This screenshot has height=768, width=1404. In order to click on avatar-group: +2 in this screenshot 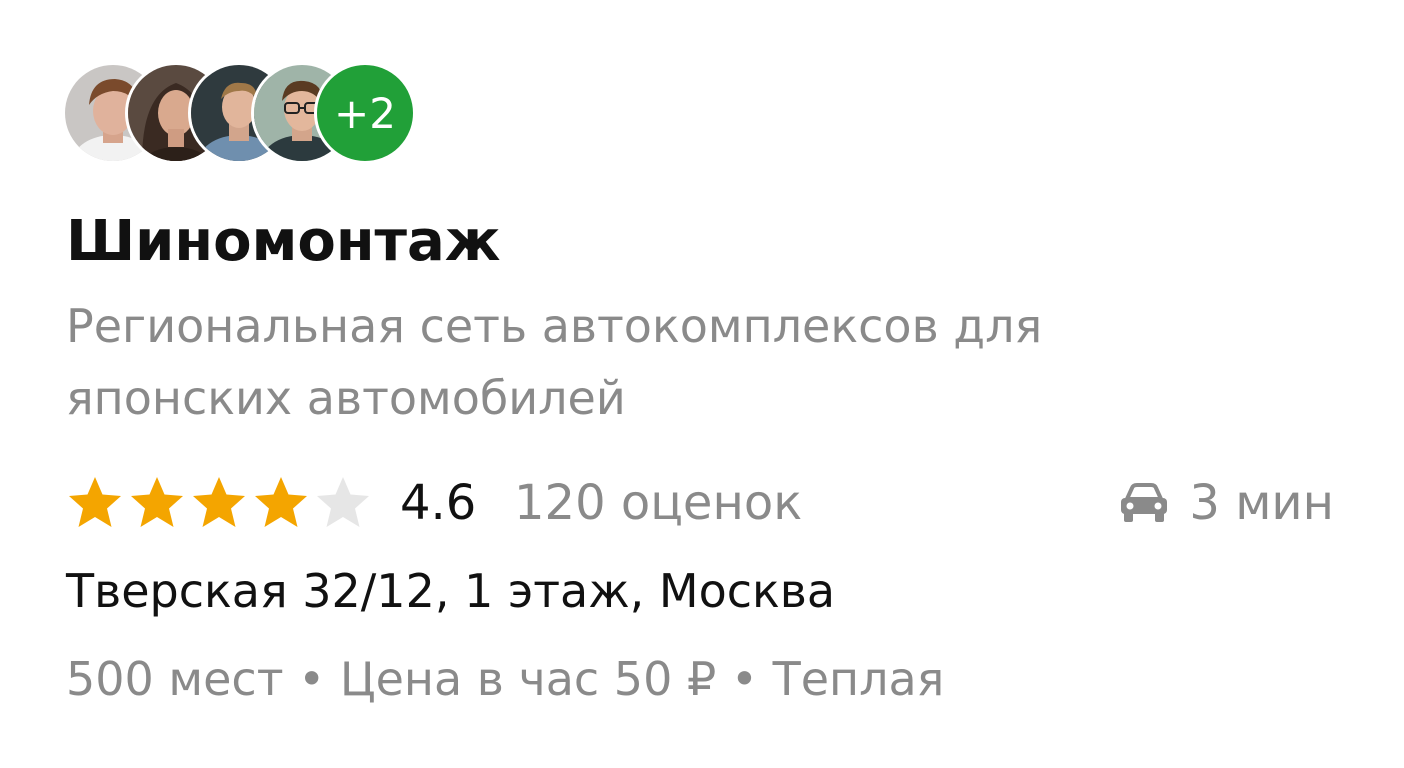, I will do `click(252, 113)`.